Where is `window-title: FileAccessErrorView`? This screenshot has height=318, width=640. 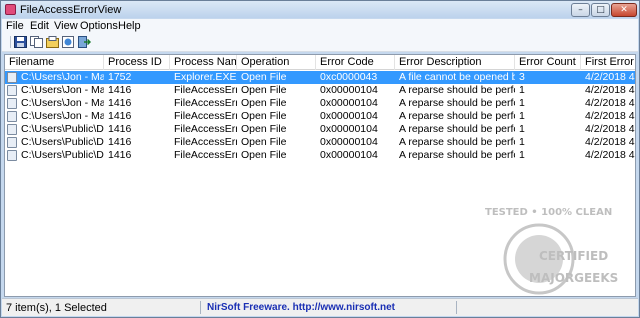 window-title: FileAccessErrorView is located at coordinates (71, 10).